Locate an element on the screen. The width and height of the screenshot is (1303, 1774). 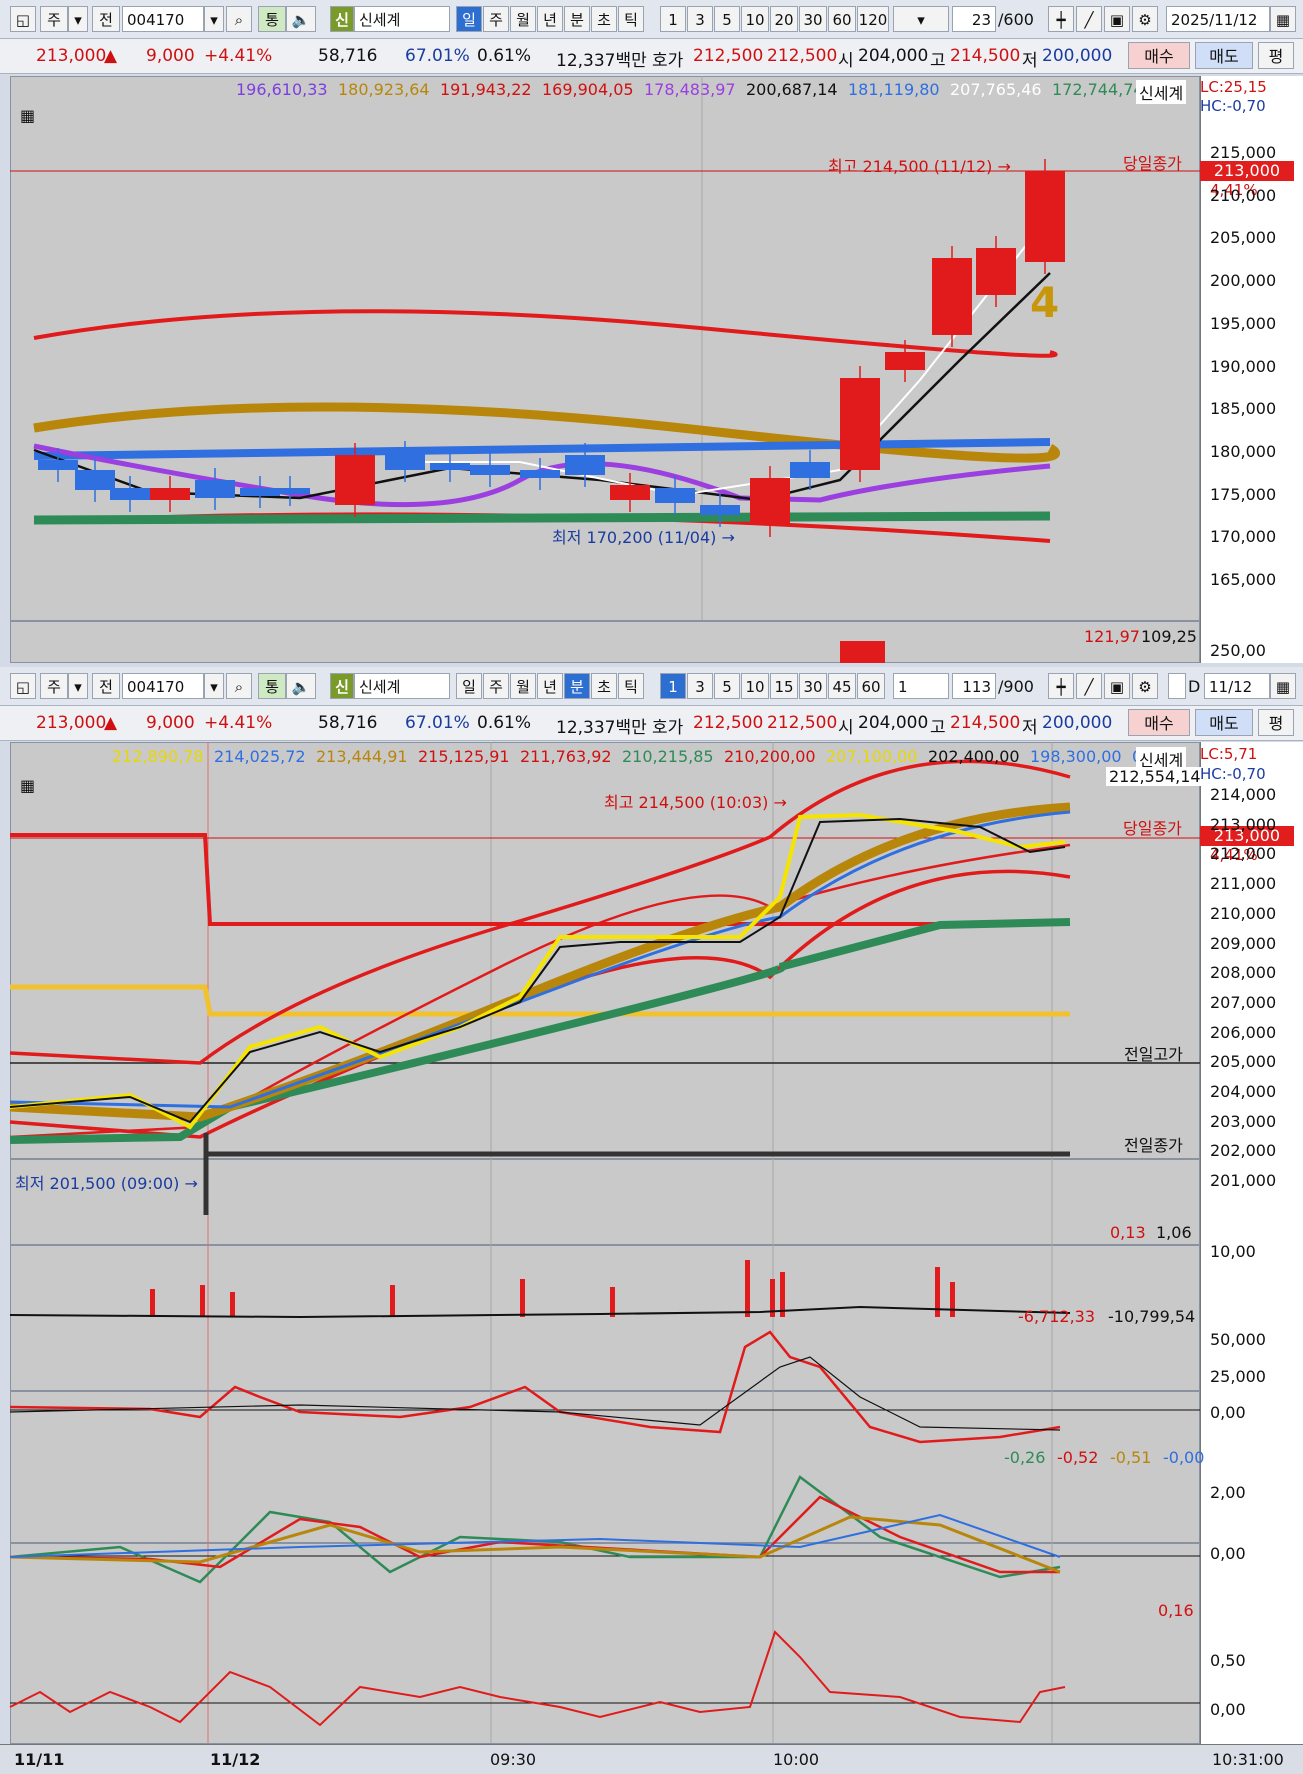
y-tick: 50,000 is located at coordinates (1238, 1339).